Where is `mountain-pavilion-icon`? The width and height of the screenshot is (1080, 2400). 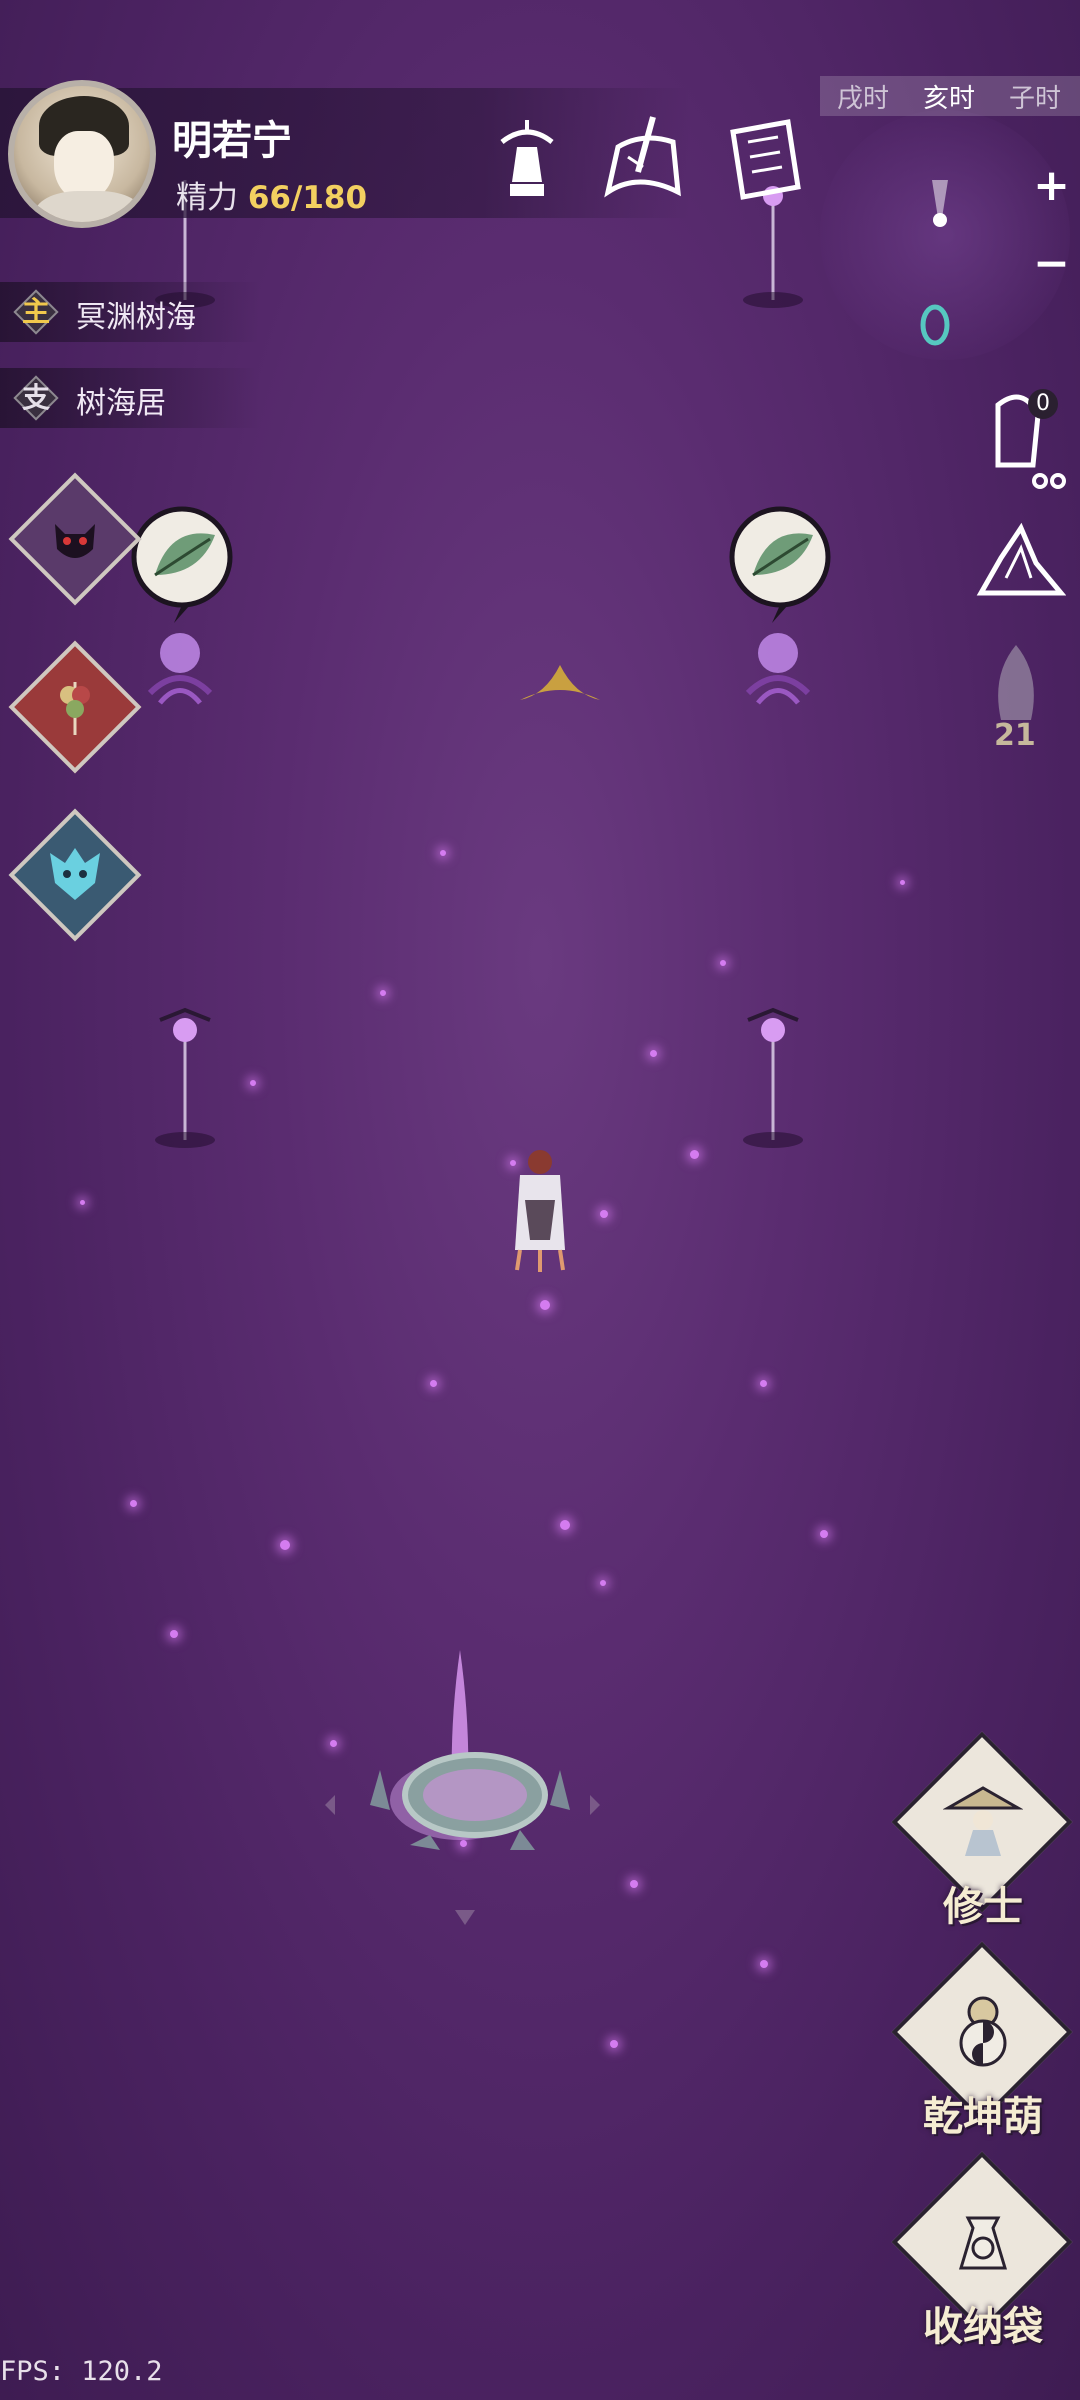
mountain-pavilion-icon is located at coordinates (1021, 563).